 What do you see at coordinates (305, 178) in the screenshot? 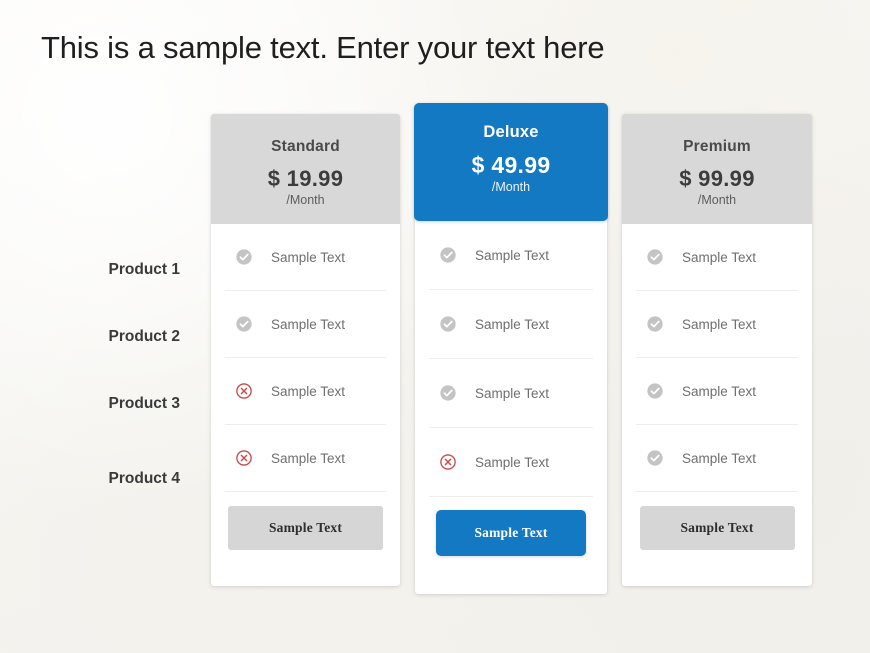
I see `plan-price-standard: $ 19.99` at bounding box center [305, 178].